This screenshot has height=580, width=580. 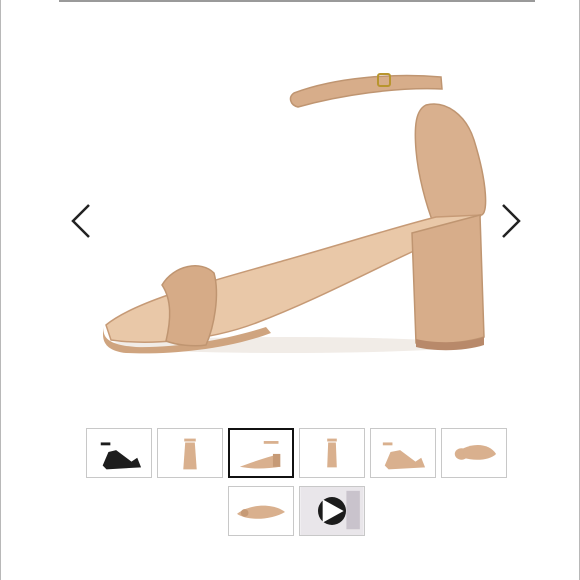 I want to click on chevron-right-icon, so click(x=511, y=221).